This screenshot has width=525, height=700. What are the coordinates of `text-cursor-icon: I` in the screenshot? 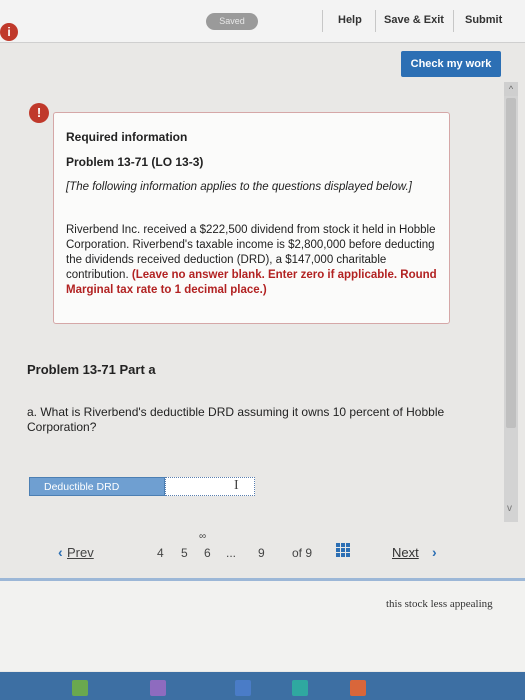 It's located at (236, 485).